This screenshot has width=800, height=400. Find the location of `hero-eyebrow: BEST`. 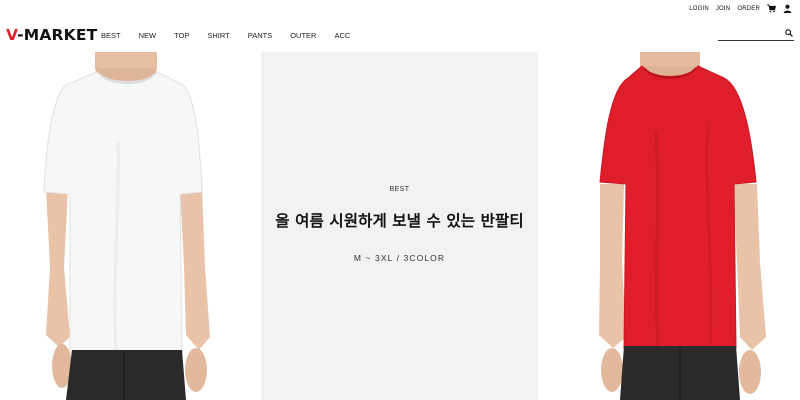

hero-eyebrow: BEST is located at coordinates (399, 189).